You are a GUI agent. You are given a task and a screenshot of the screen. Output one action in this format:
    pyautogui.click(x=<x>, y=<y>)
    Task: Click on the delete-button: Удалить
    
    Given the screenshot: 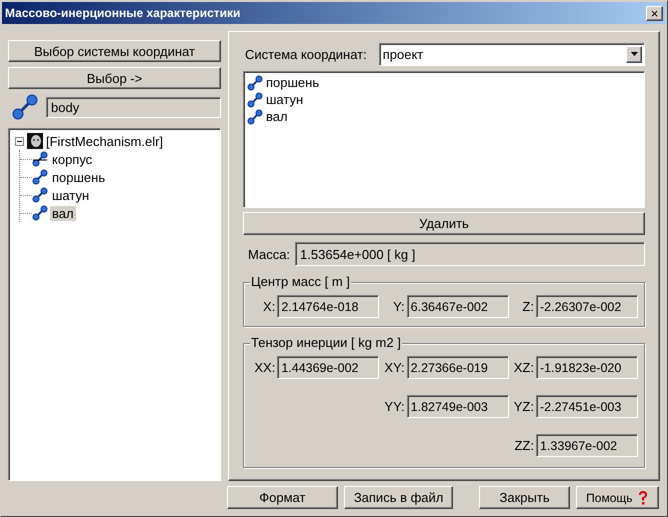 What is the action you would take?
    pyautogui.click(x=444, y=223)
    